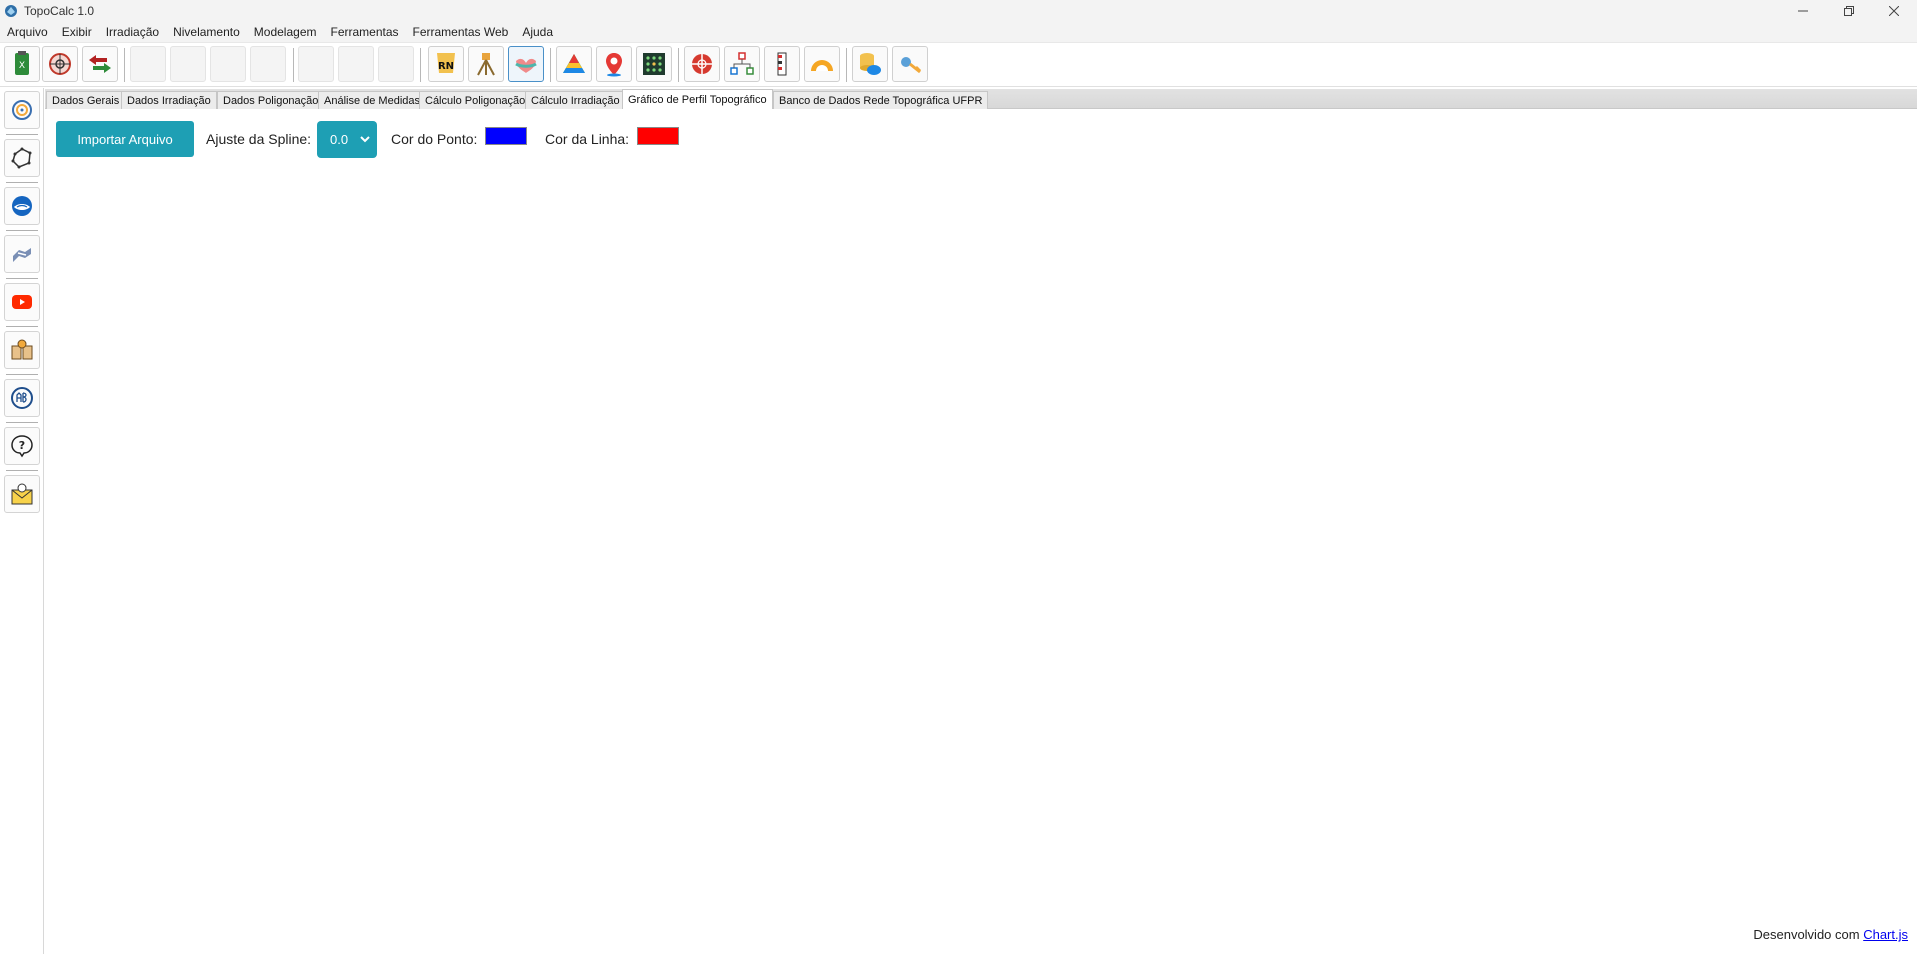  What do you see at coordinates (697, 99) in the screenshot?
I see `tab-grafico-perfil-topografico: Gráfico de Perfil Topográfico` at bounding box center [697, 99].